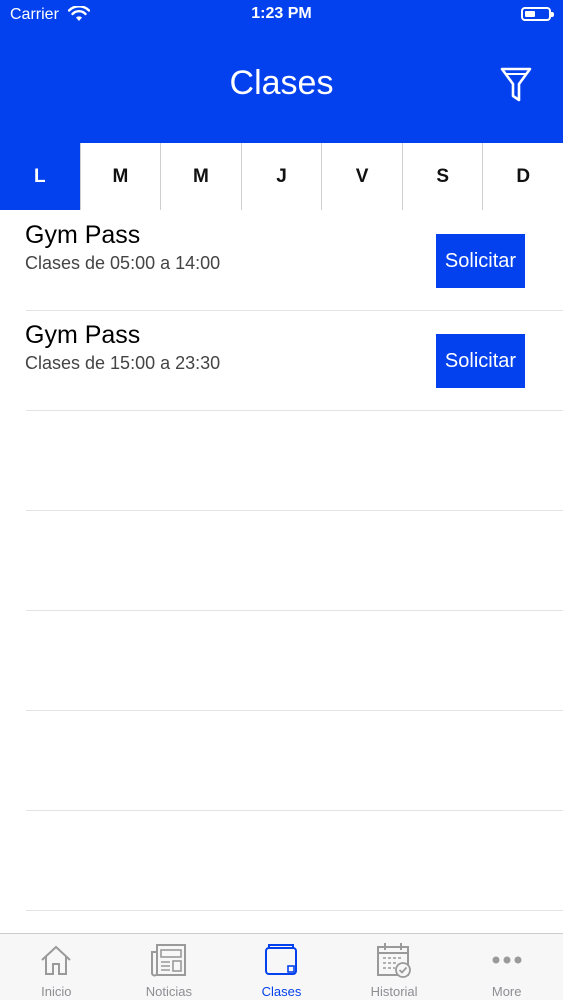 The image size is (563, 1000). Describe the element at coordinates (281, 959) in the screenshot. I see `wallet-icon` at that location.